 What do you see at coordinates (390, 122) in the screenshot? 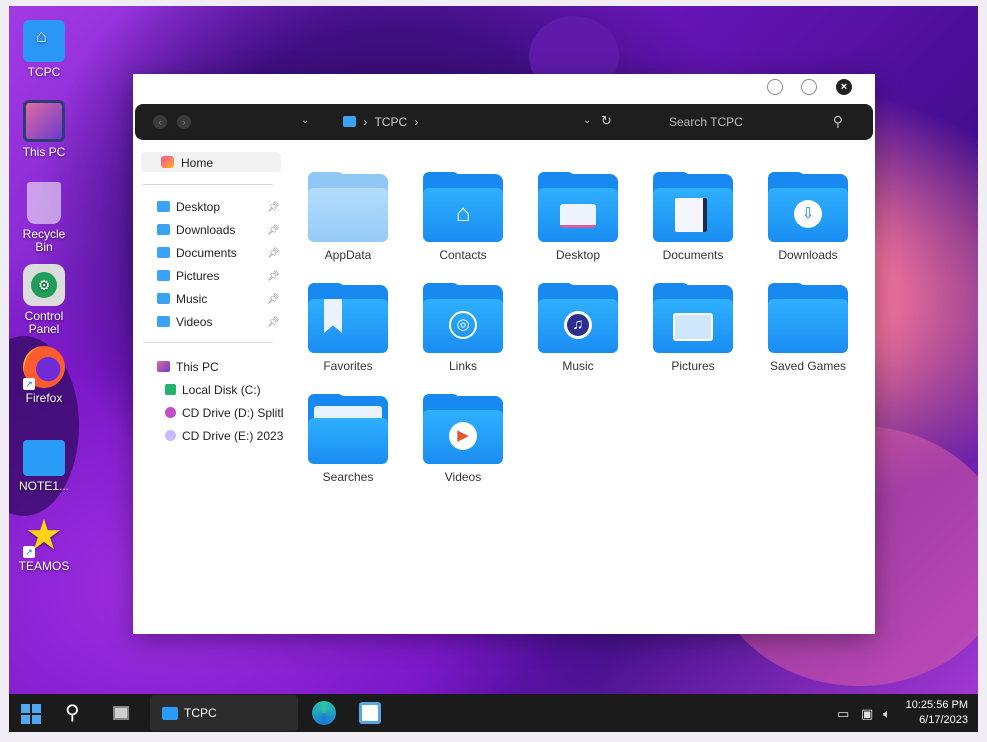
I see `breadcrumb-item: TCPC` at bounding box center [390, 122].